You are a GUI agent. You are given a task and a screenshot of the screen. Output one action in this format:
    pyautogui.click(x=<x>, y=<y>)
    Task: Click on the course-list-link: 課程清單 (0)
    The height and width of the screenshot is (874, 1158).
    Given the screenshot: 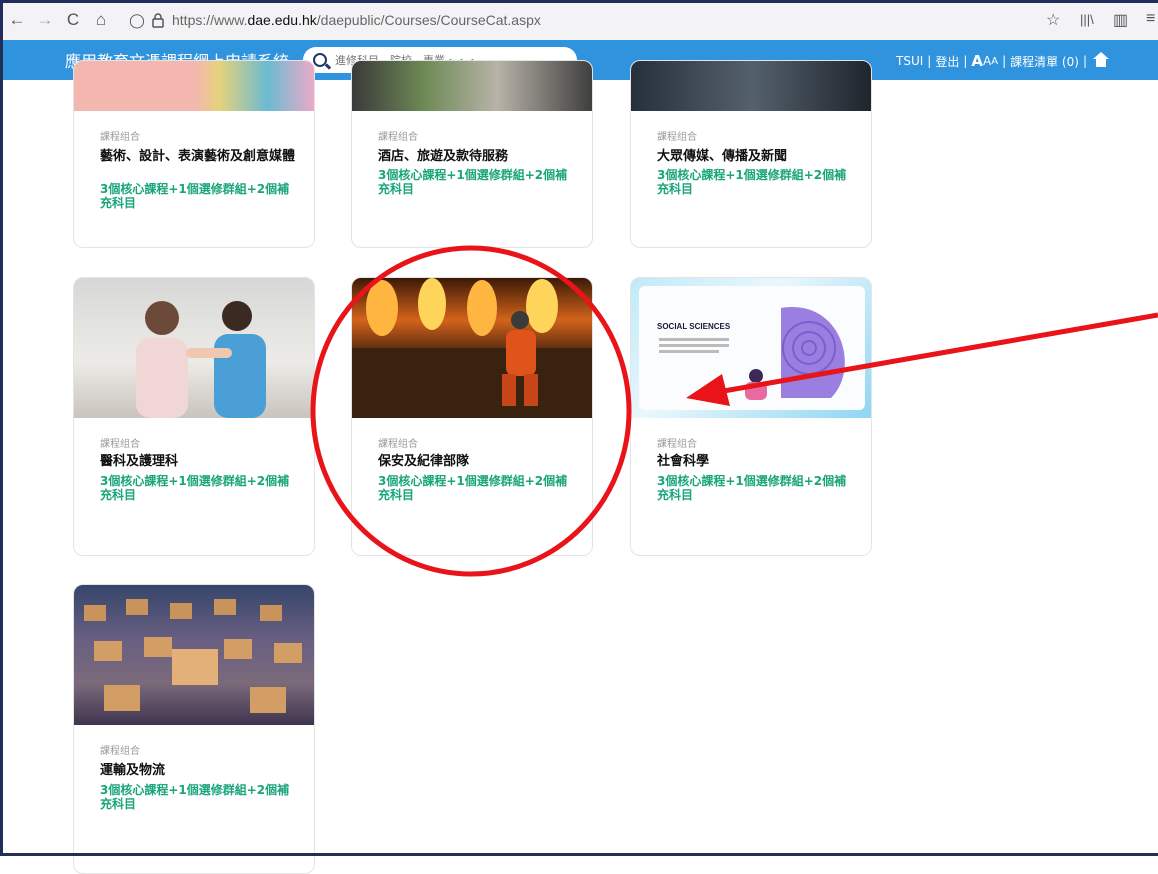 What is the action you would take?
    pyautogui.click(x=1044, y=61)
    